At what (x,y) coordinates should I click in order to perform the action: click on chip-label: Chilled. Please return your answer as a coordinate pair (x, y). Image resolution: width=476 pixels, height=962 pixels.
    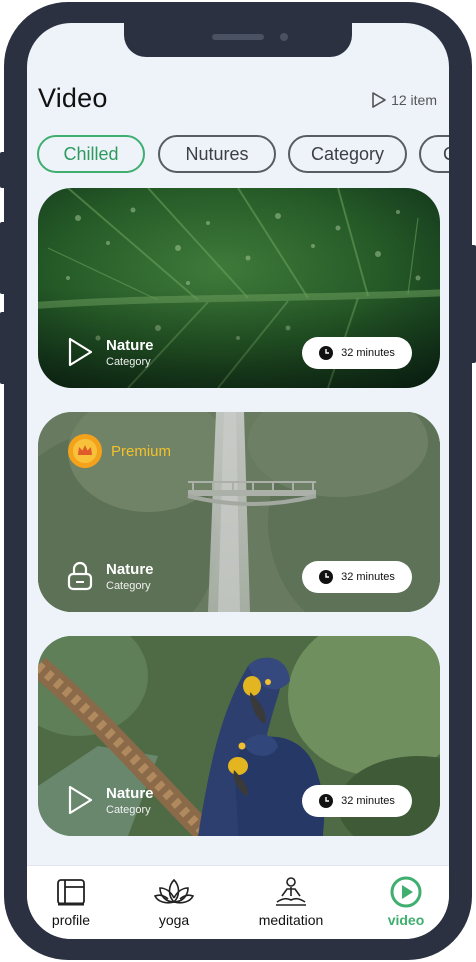
    Looking at the image, I should click on (91, 153).